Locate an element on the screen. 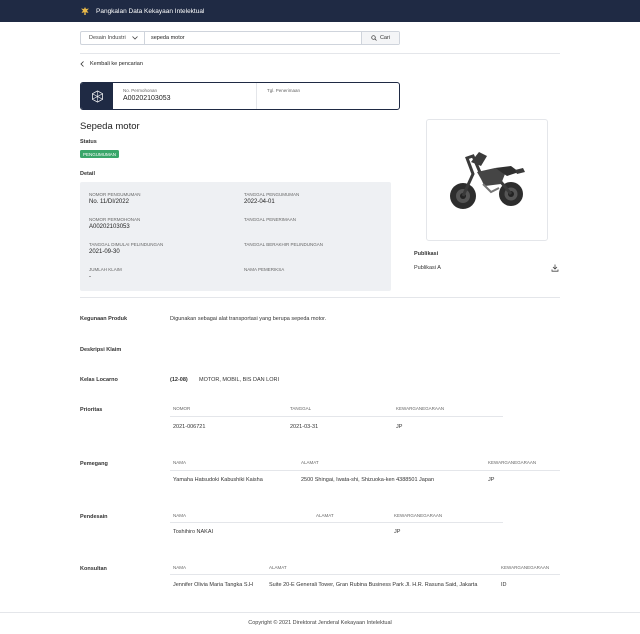  detail-field-key: NAMA PEMERIKSA is located at coordinates (264, 269).